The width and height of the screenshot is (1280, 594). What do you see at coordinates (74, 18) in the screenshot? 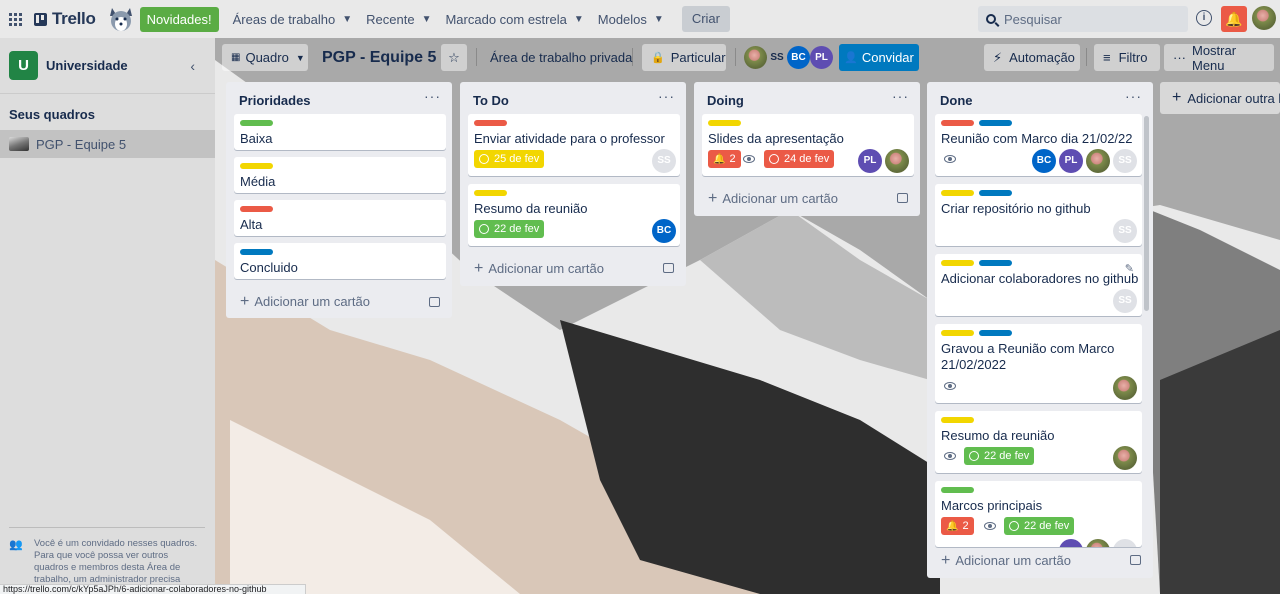
I see `brand-name: Trello` at bounding box center [74, 18].